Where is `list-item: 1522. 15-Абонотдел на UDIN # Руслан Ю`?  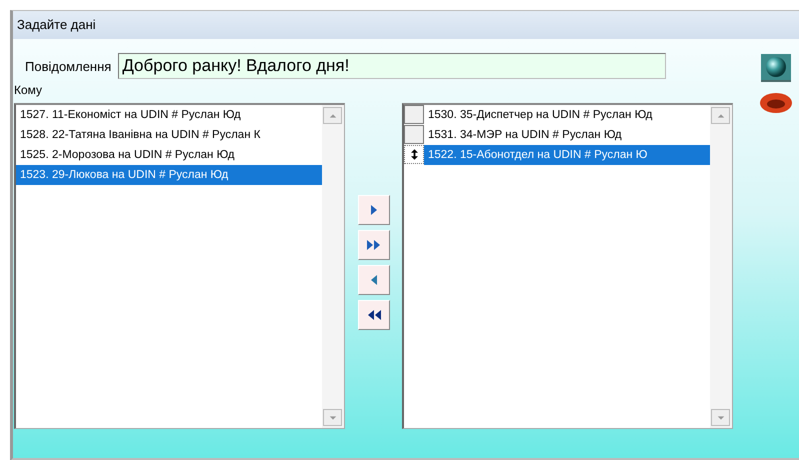
list-item: 1522. 15-Абонотдел на UDIN # Руслан Ю is located at coordinates (567, 155).